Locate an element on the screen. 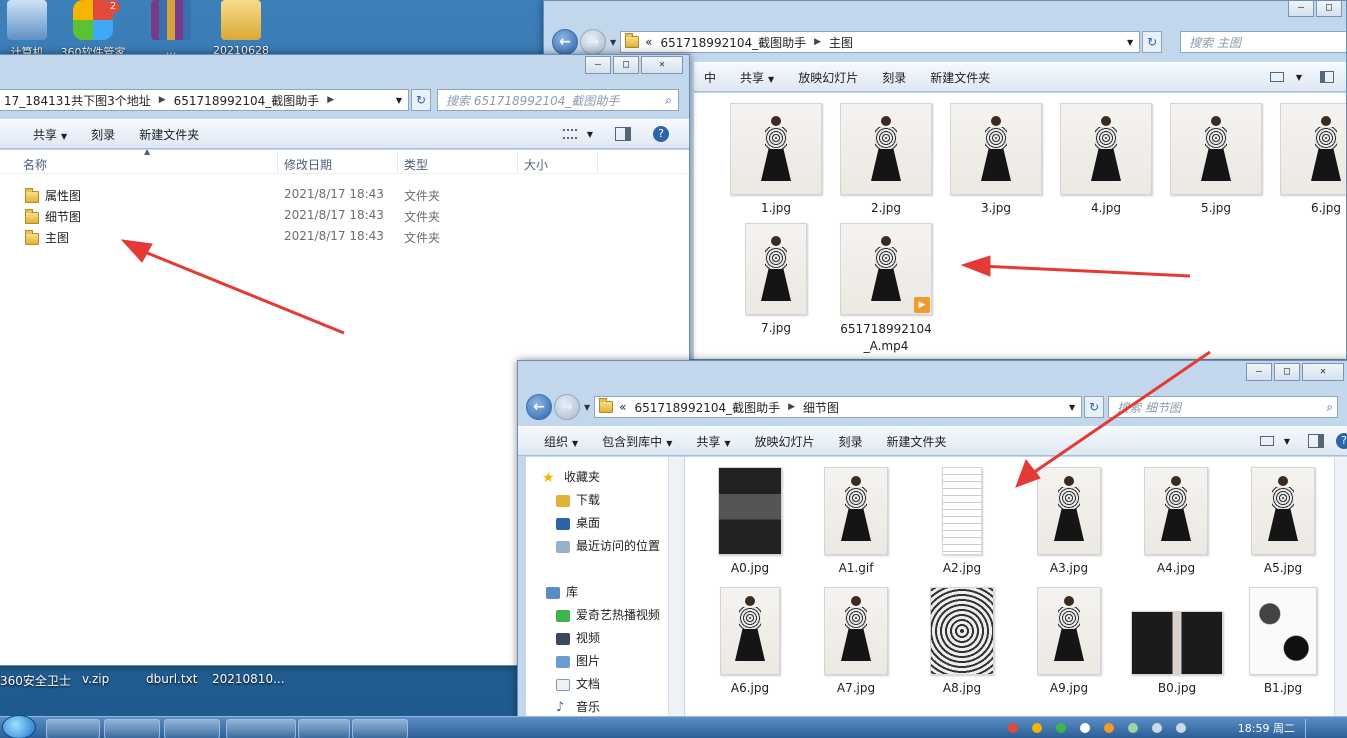  system-clock: 18:59 周二 is located at coordinates (1266, 728).